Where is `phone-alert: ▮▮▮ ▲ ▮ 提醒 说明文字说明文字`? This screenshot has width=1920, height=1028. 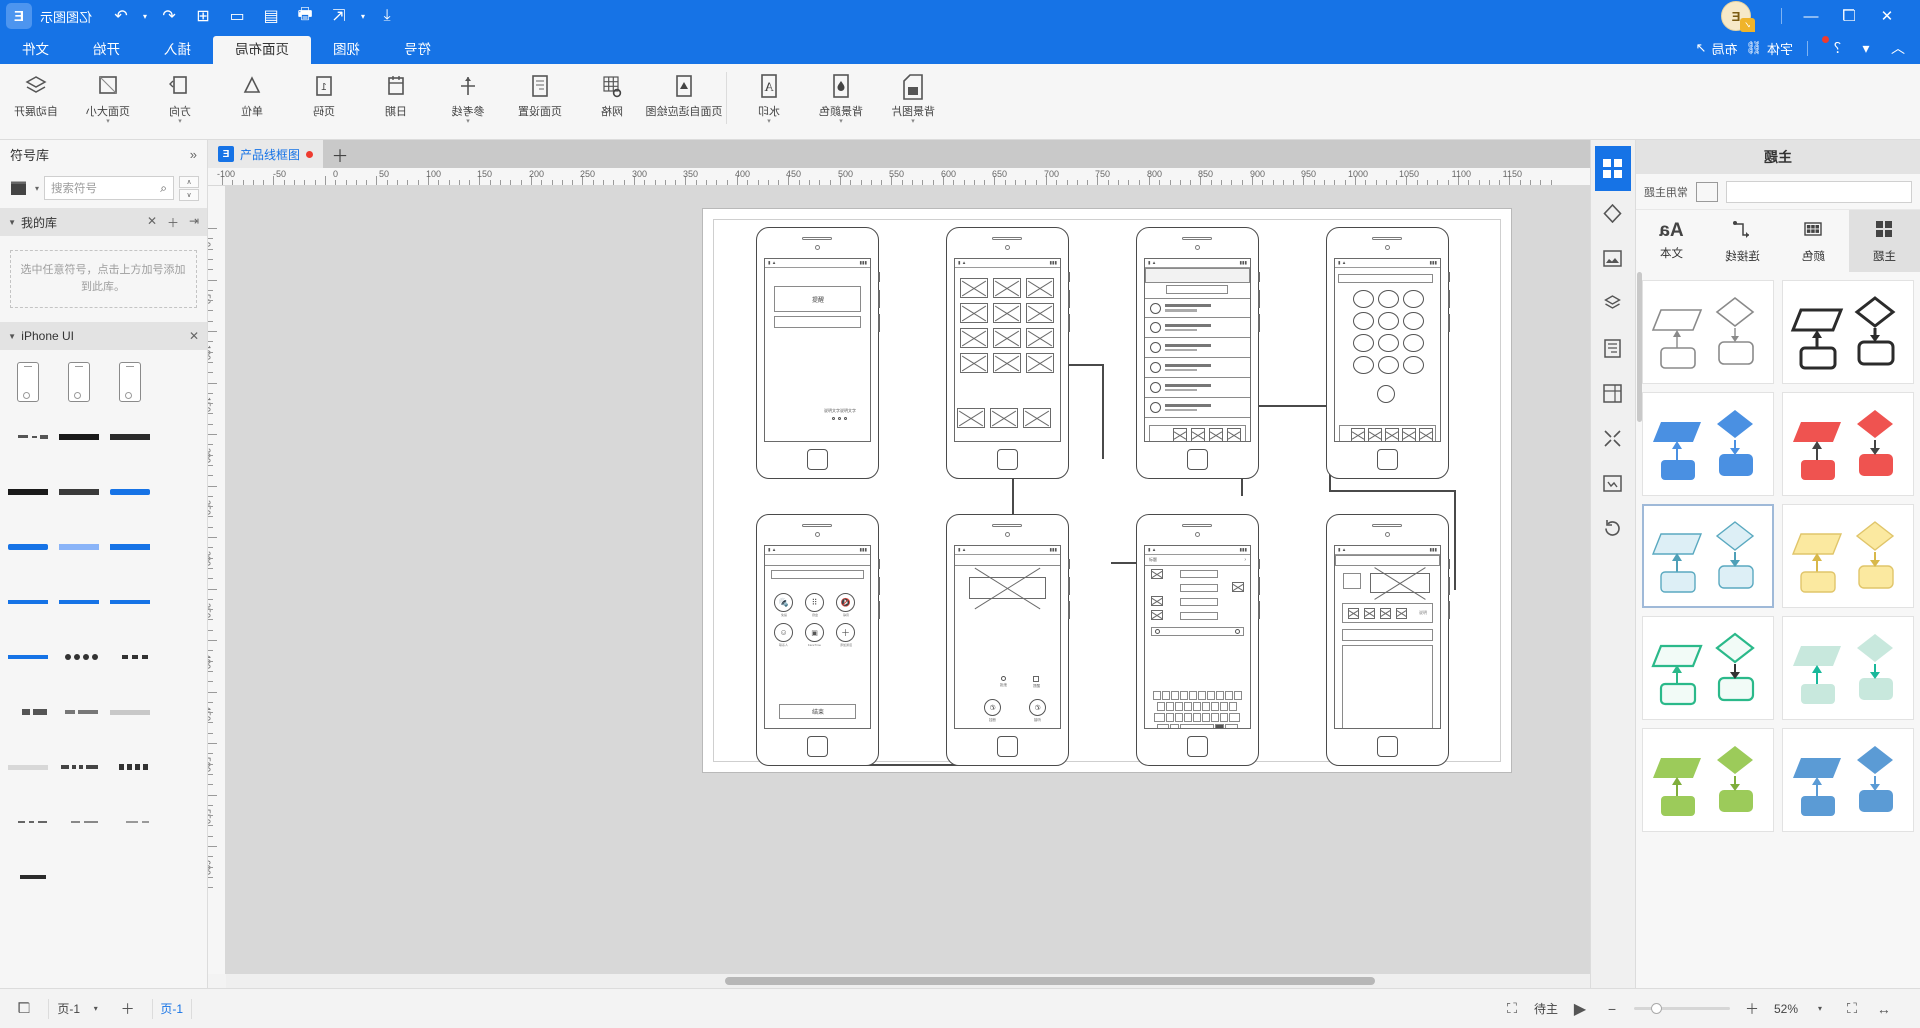 phone-alert: ▮▮▮ ▲ ▮ 提醒 说明文字说明文字 is located at coordinates (818, 353).